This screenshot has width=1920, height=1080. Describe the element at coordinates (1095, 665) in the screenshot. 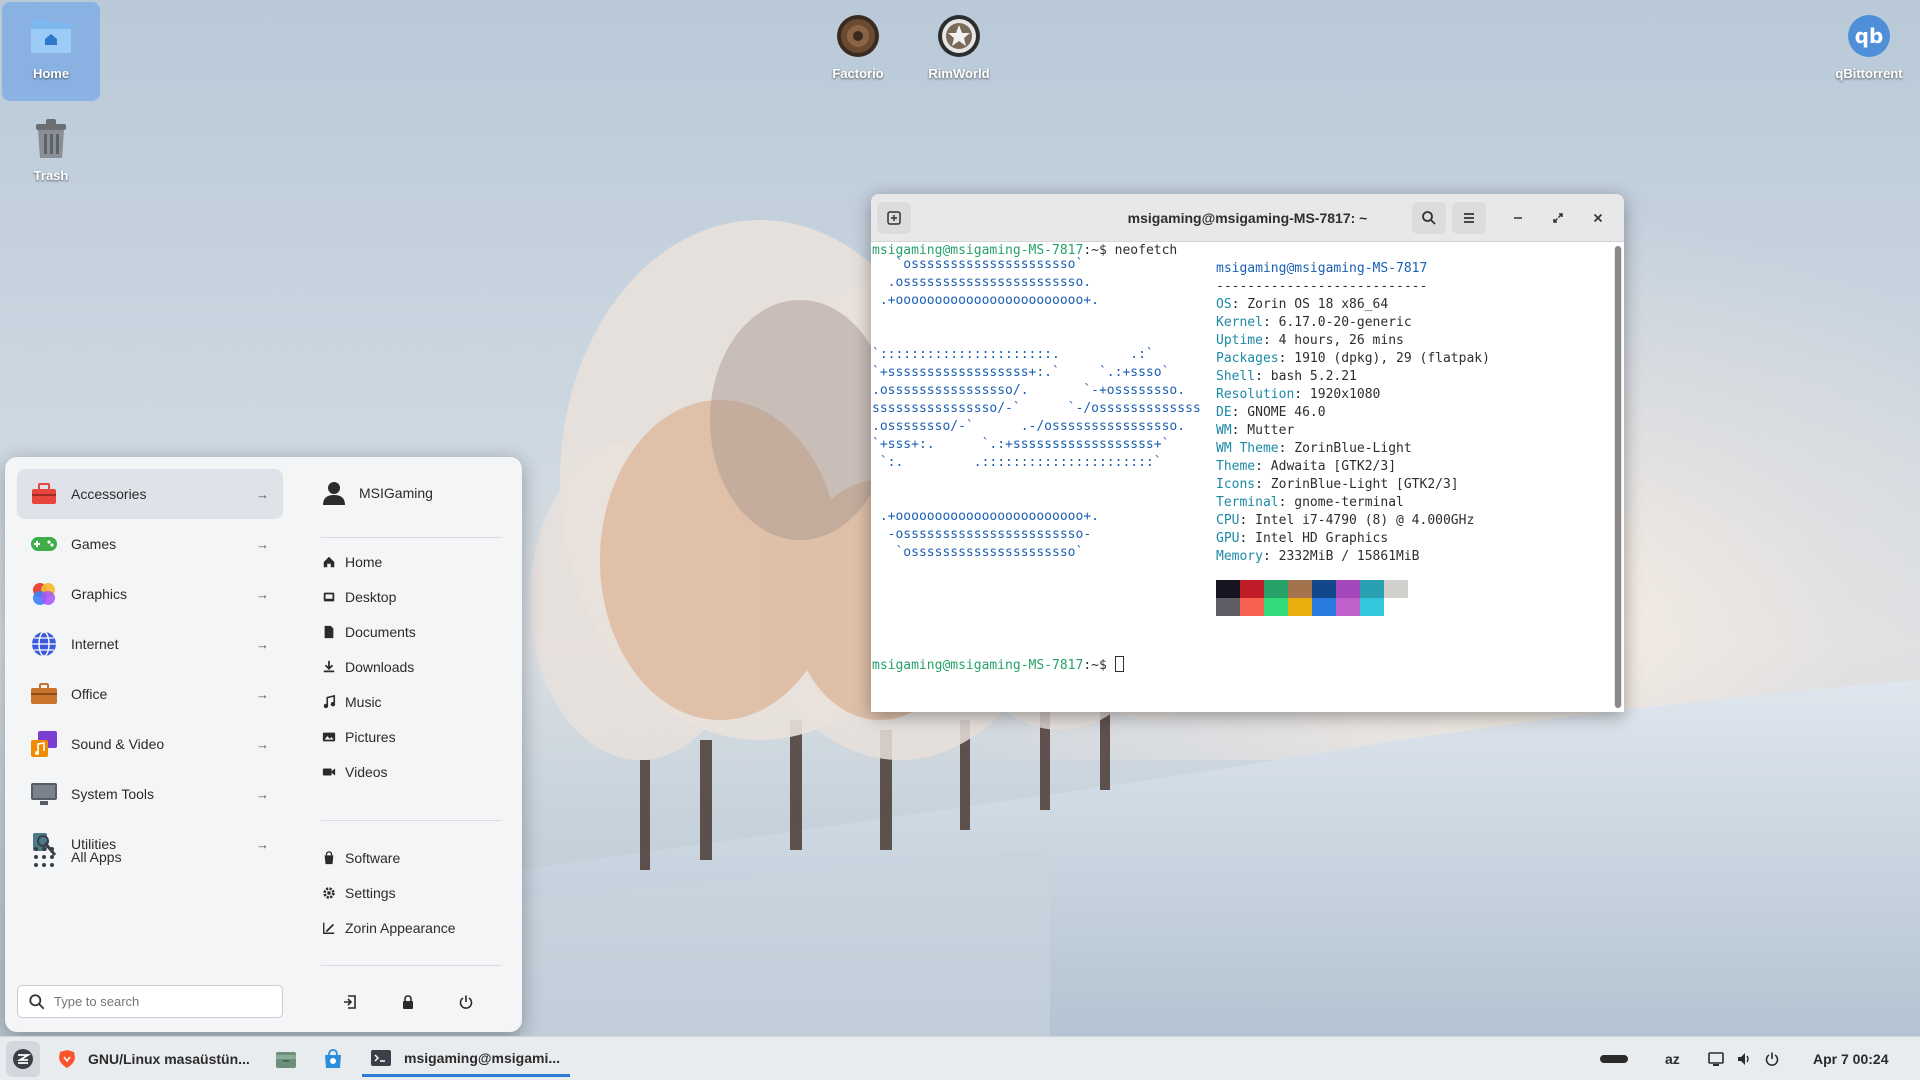

I see `prompt-suffix: :~$` at that location.